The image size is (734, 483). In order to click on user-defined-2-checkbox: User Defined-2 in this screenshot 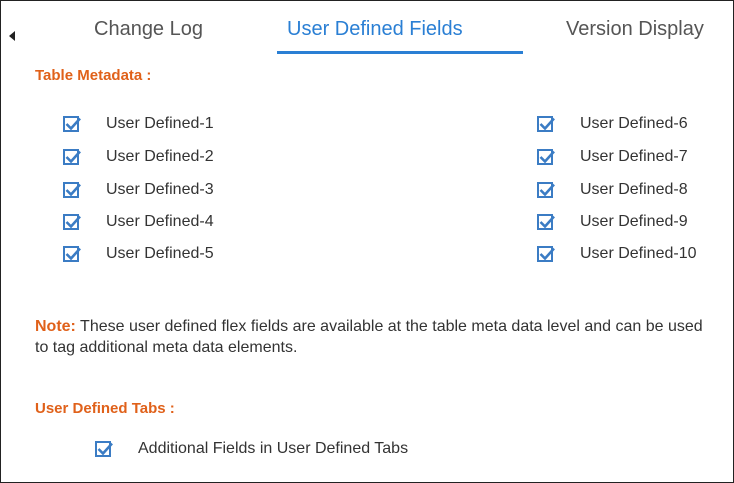, I will do `click(138, 157)`.